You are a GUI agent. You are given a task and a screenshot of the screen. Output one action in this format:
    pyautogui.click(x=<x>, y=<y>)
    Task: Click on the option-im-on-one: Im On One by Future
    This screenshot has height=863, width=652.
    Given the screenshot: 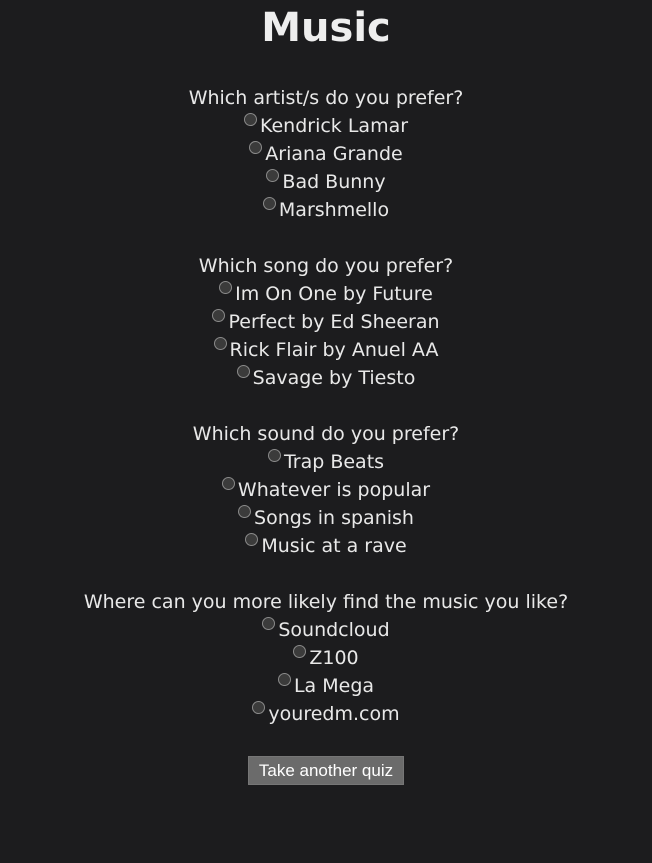 What is the action you would take?
    pyautogui.click(x=326, y=294)
    